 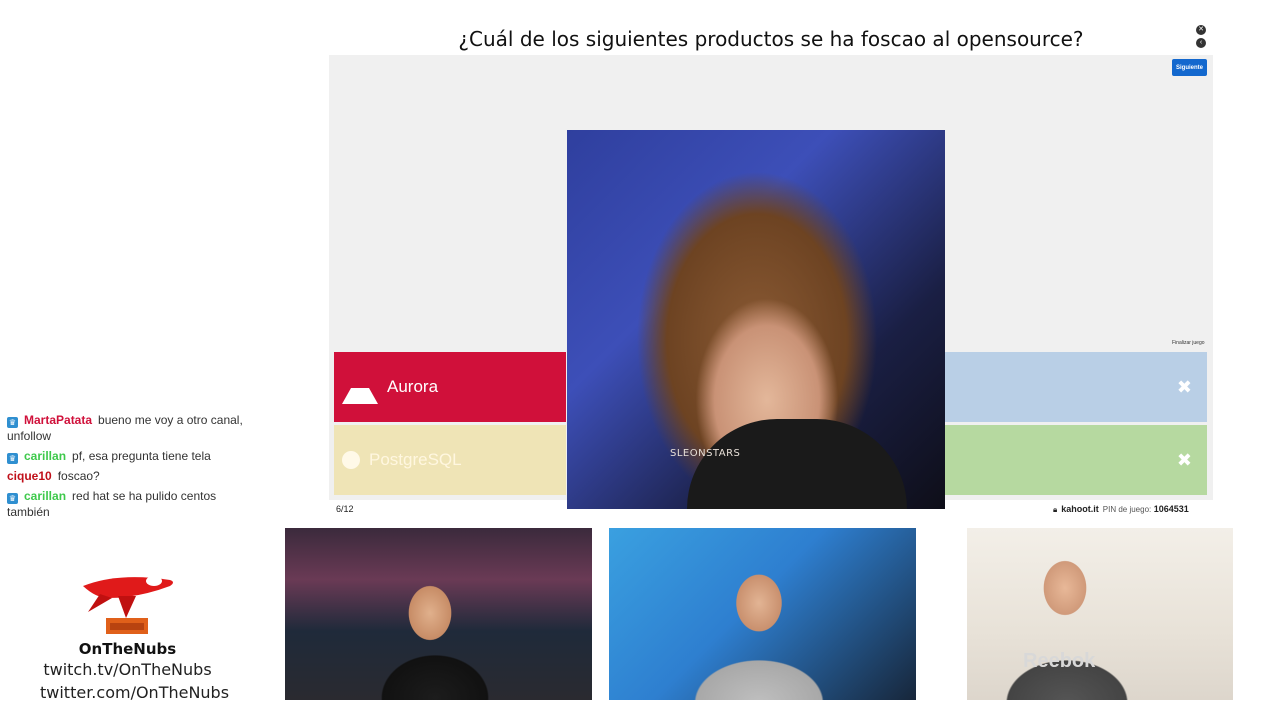 What do you see at coordinates (134, 692) in the screenshot?
I see `twitter-link: twitter.com/OnTheNubs` at bounding box center [134, 692].